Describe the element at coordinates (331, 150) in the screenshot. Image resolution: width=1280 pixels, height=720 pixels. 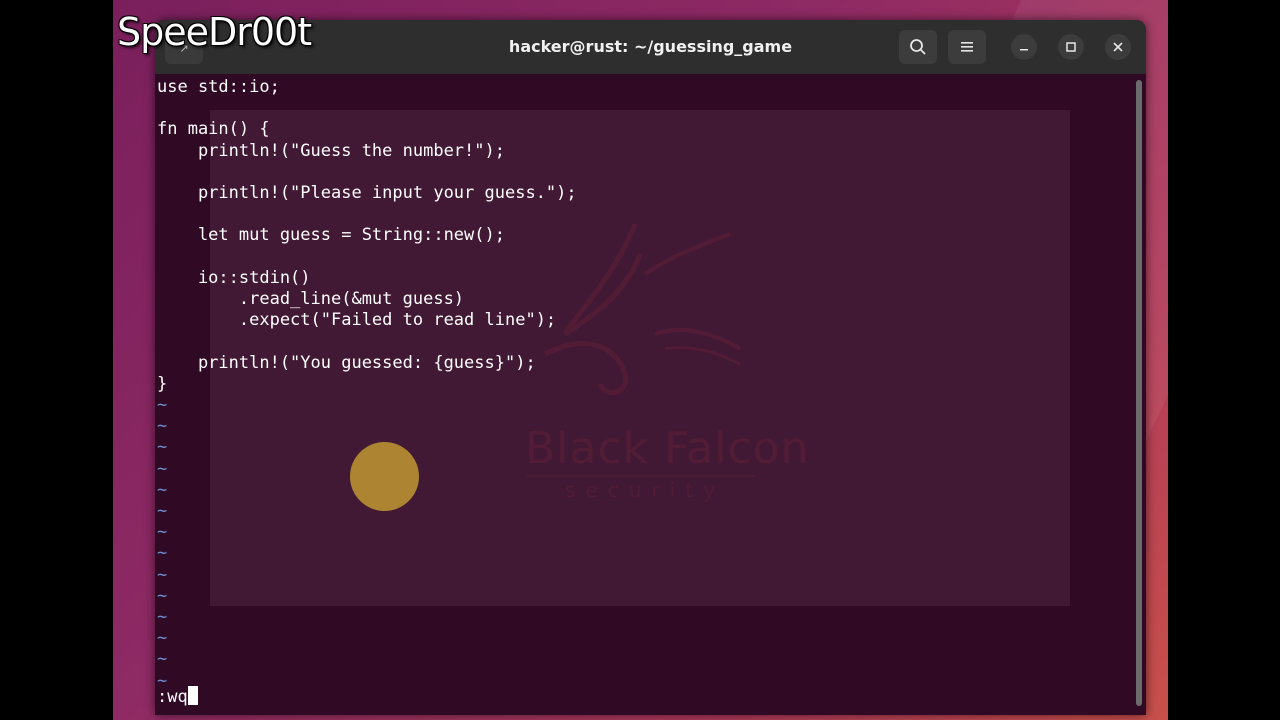
I see `code-line: println!("Guess the number!");` at that location.